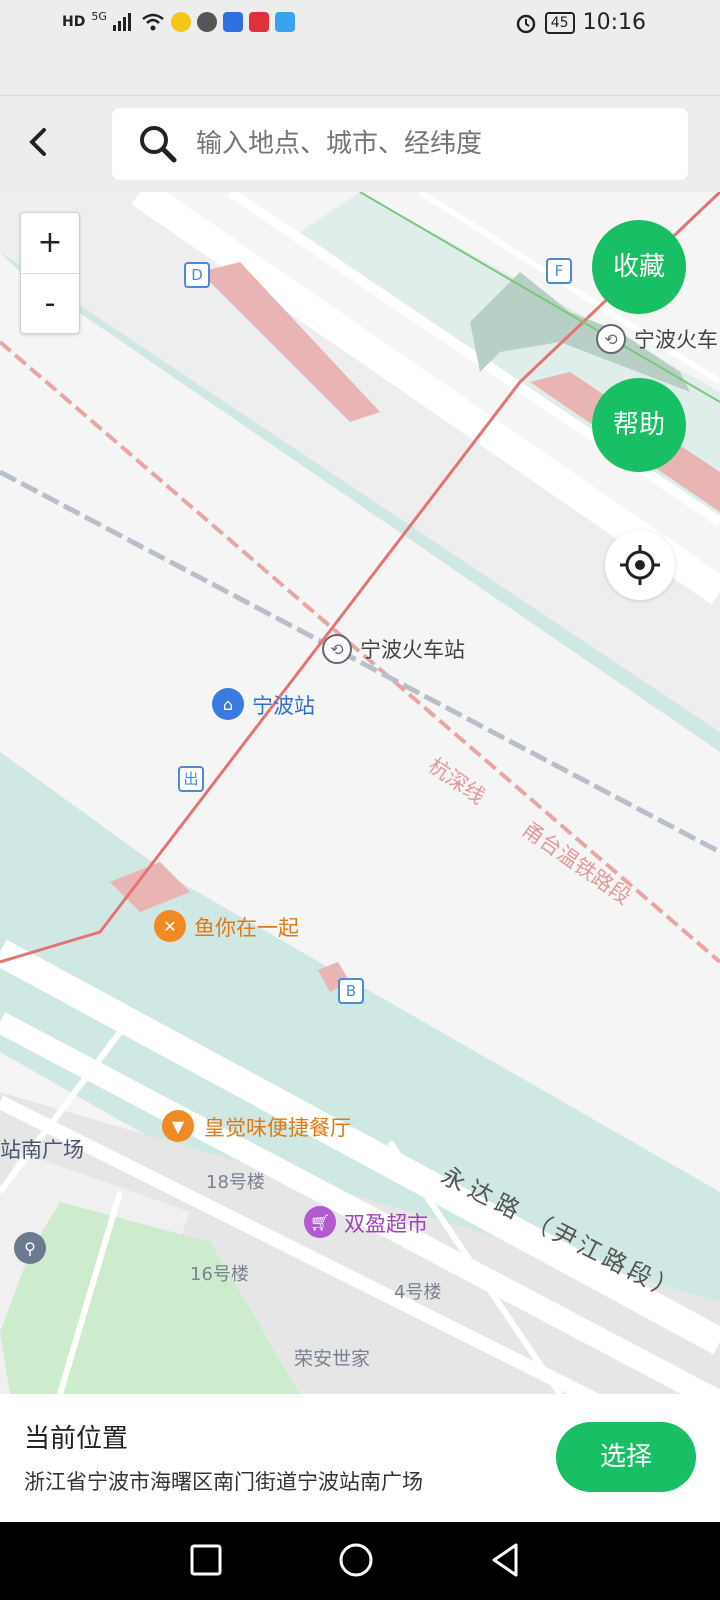 This screenshot has height=1600, width=720. What do you see at coordinates (626, 1457) in the screenshot?
I see `select-button: 选择` at bounding box center [626, 1457].